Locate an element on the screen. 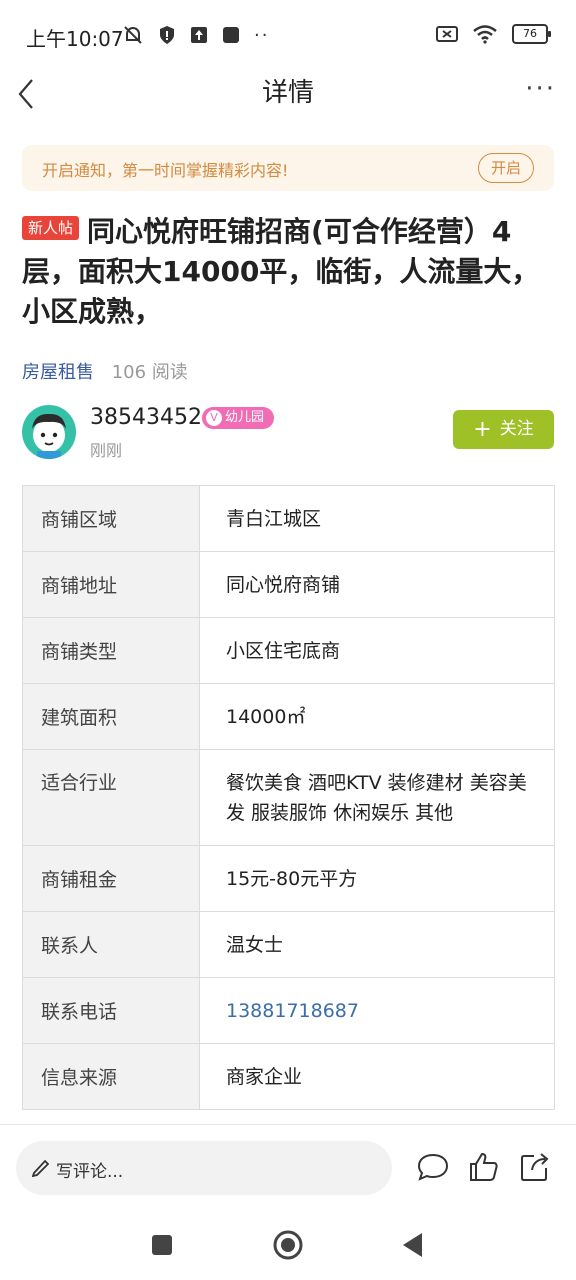 The width and height of the screenshot is (576, 1280). table-row: 建筑面积 14000㎡ is located at coordinates (288, 716).